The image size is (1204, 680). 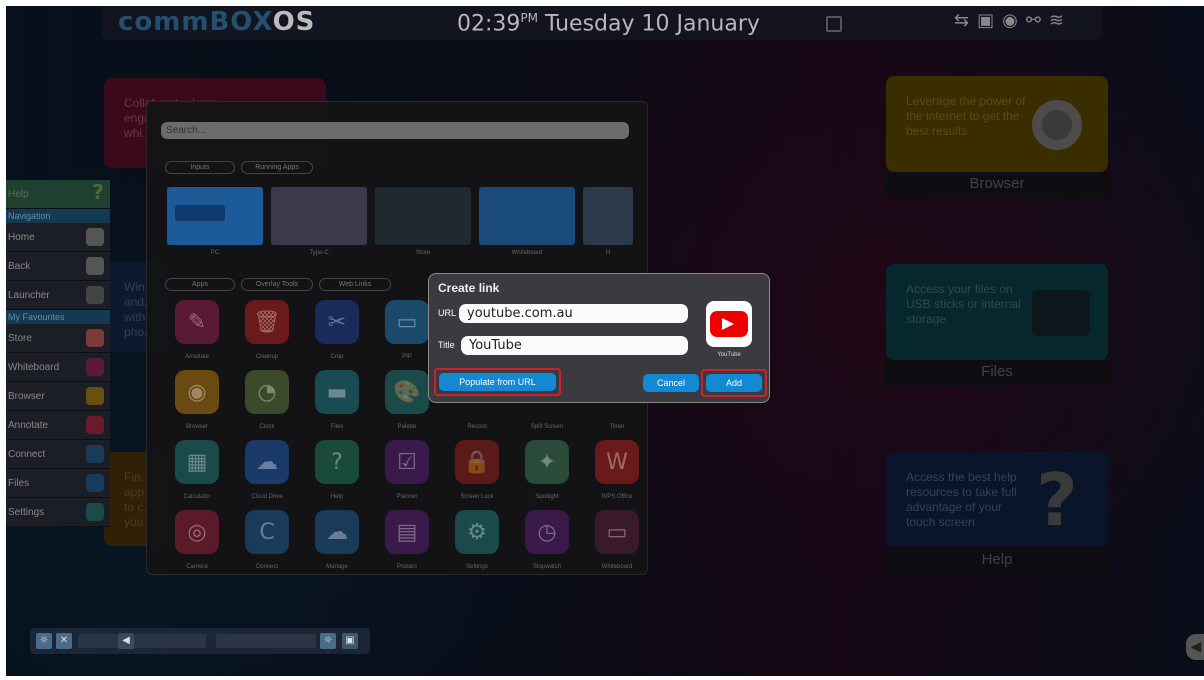 I want to click on drawer-handle-icon: ◀, so click(x=1195, y=647).